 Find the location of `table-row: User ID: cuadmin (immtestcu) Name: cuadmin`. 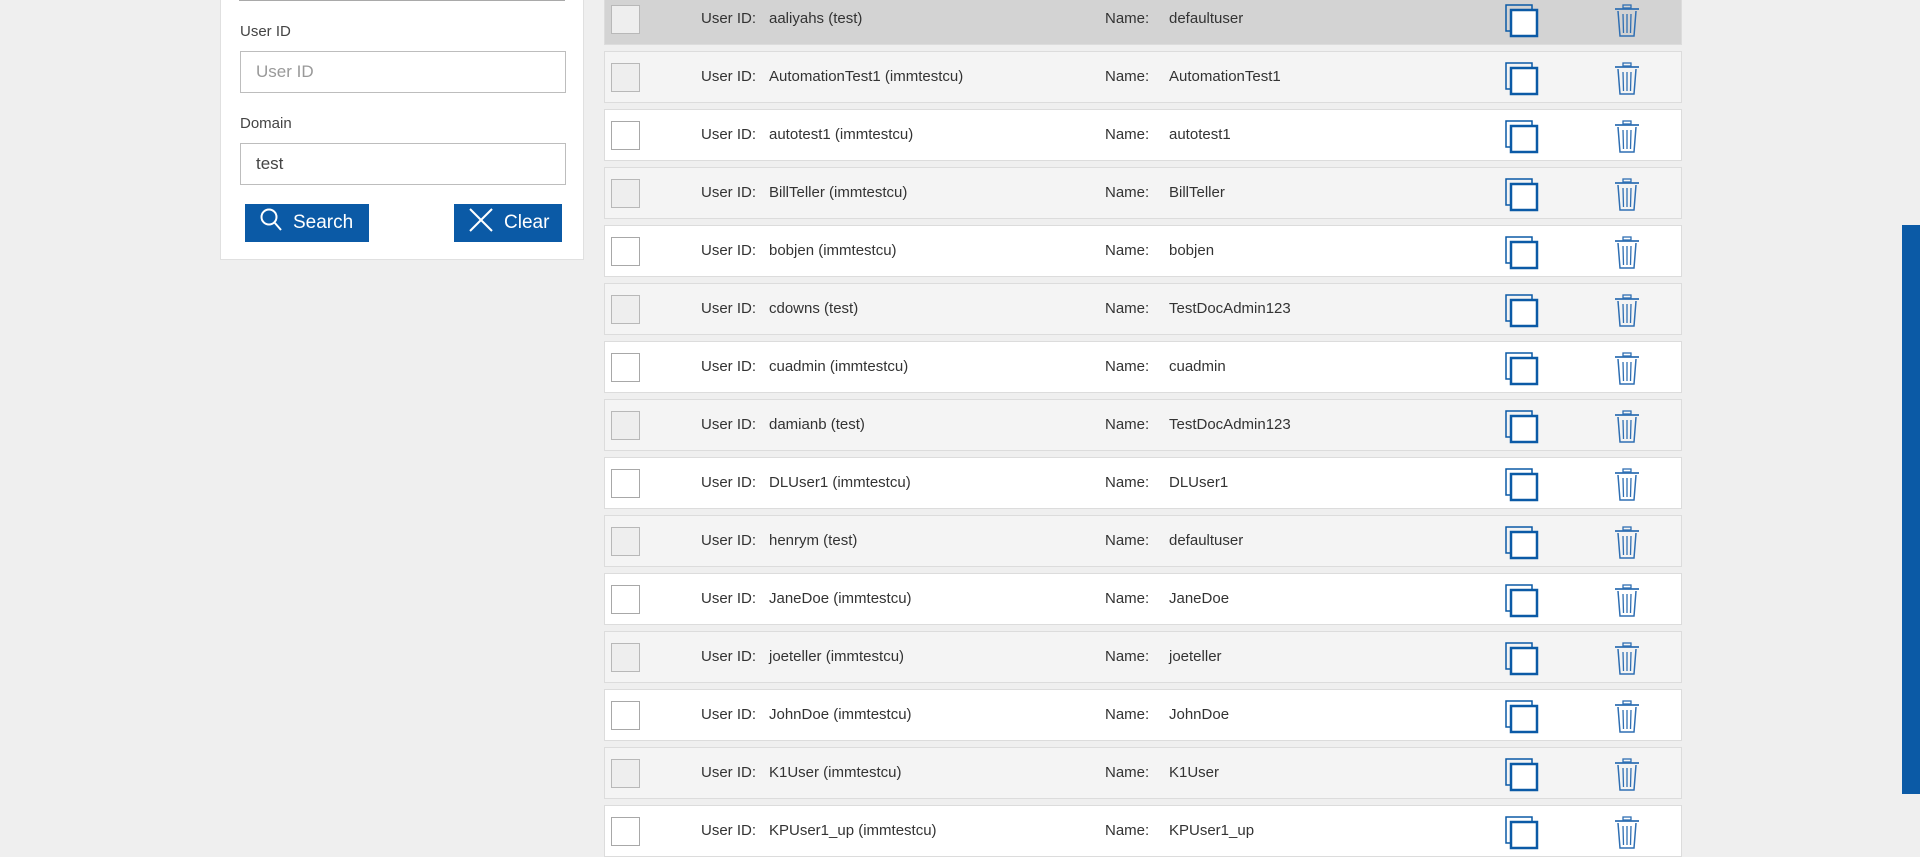

table-row: User ID: cuadmin (immtestcu) Name: cuadmin is located at coordinates (1143, 367).